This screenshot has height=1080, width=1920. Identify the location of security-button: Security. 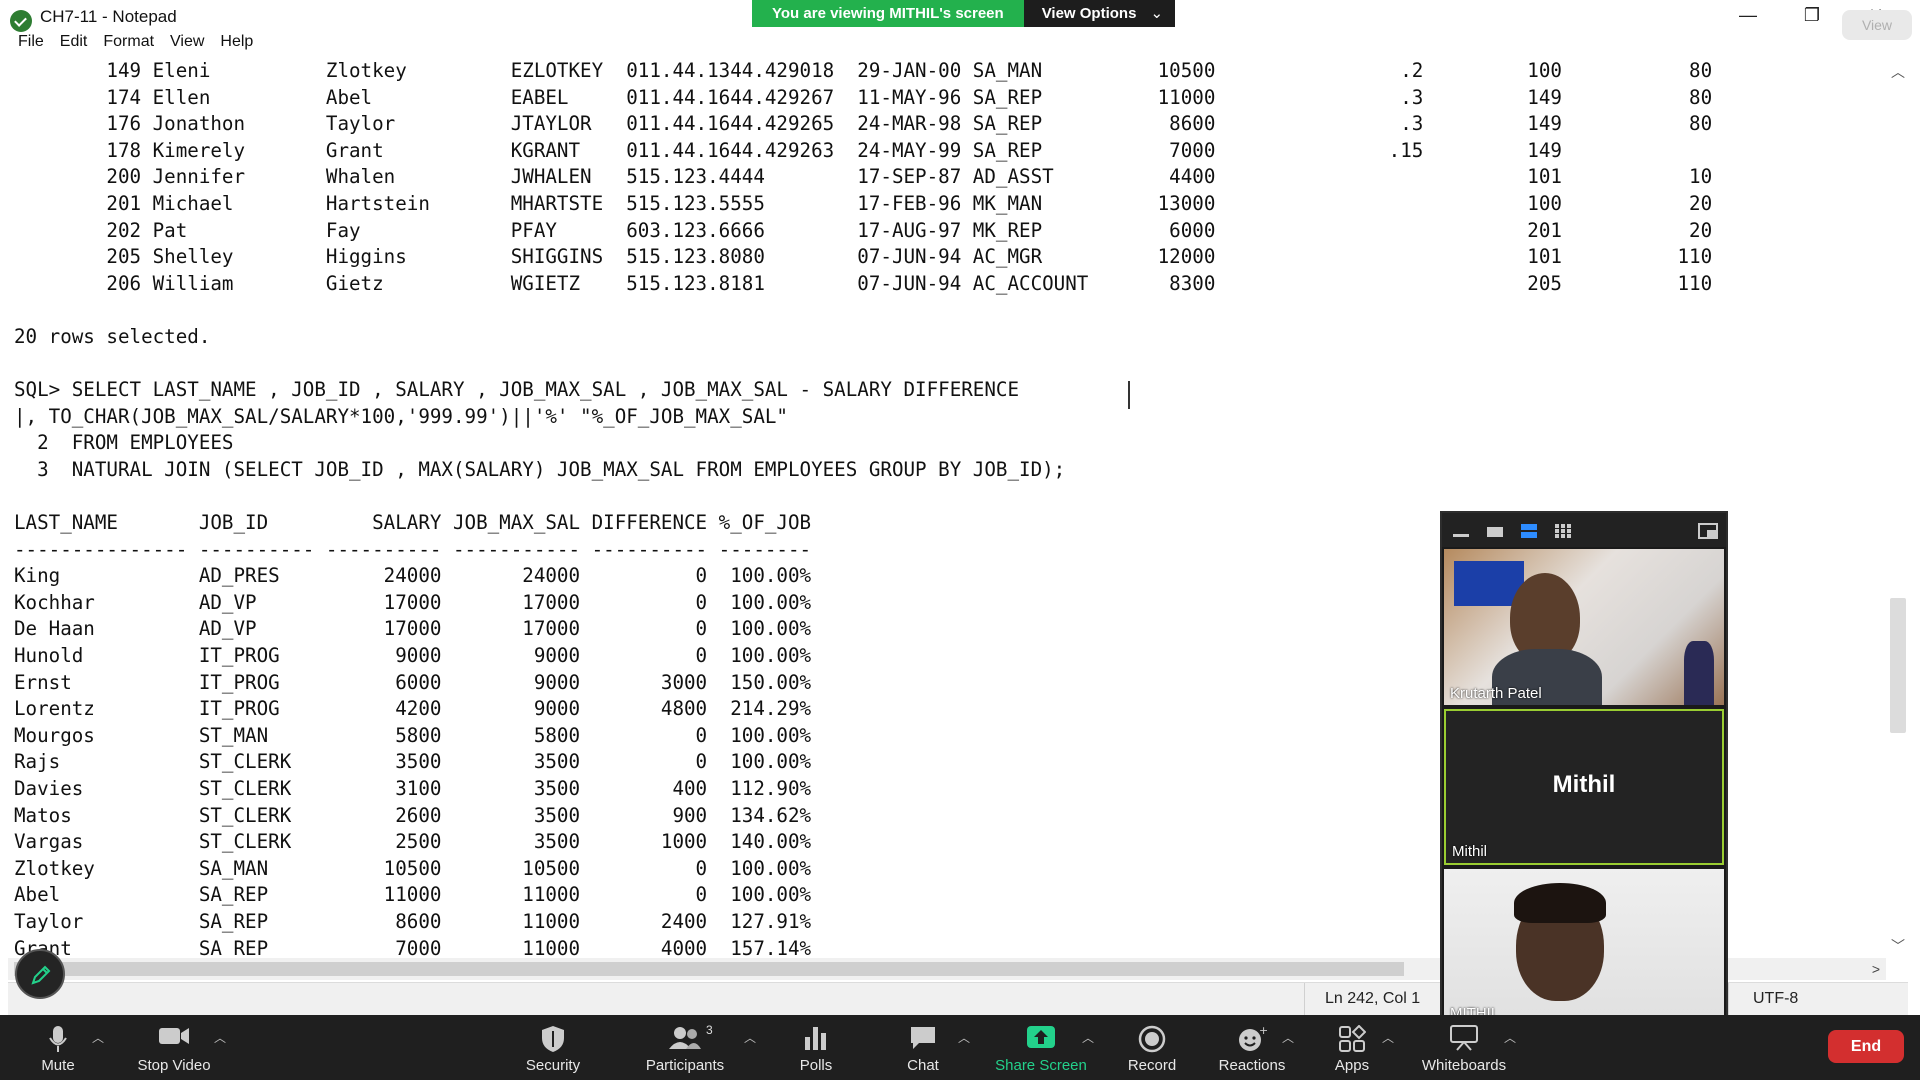
(553, 1047).